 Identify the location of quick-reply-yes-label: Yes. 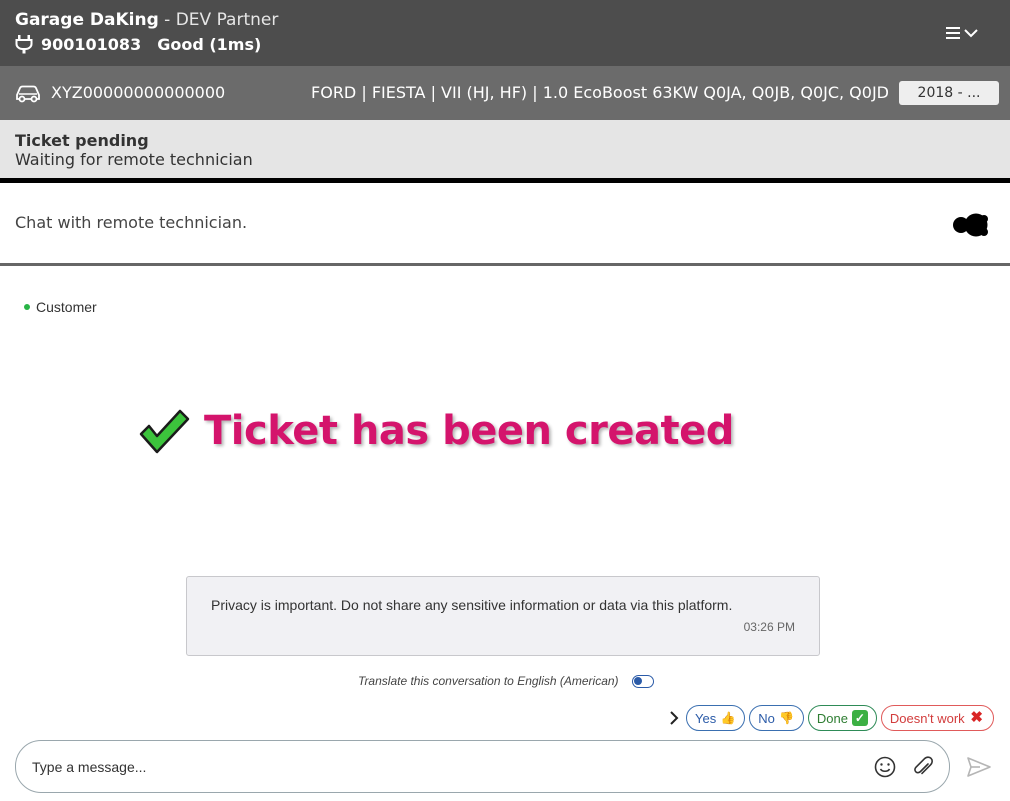
(706, 718).